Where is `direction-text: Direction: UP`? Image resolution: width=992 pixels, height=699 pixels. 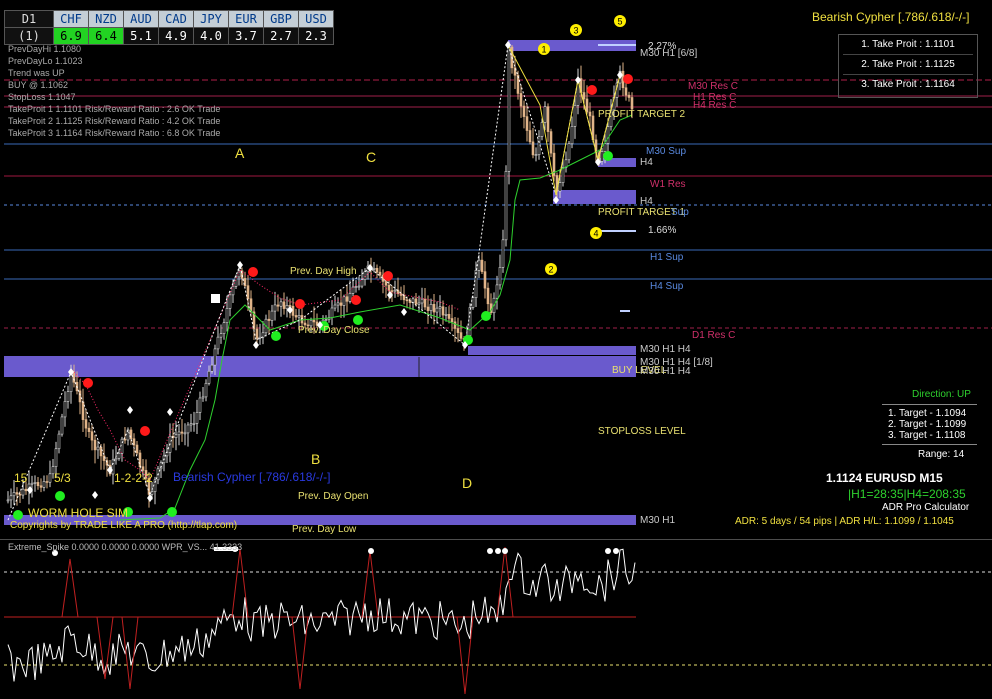
direction-text: Direction: UP is located at coordinates (941, 394).